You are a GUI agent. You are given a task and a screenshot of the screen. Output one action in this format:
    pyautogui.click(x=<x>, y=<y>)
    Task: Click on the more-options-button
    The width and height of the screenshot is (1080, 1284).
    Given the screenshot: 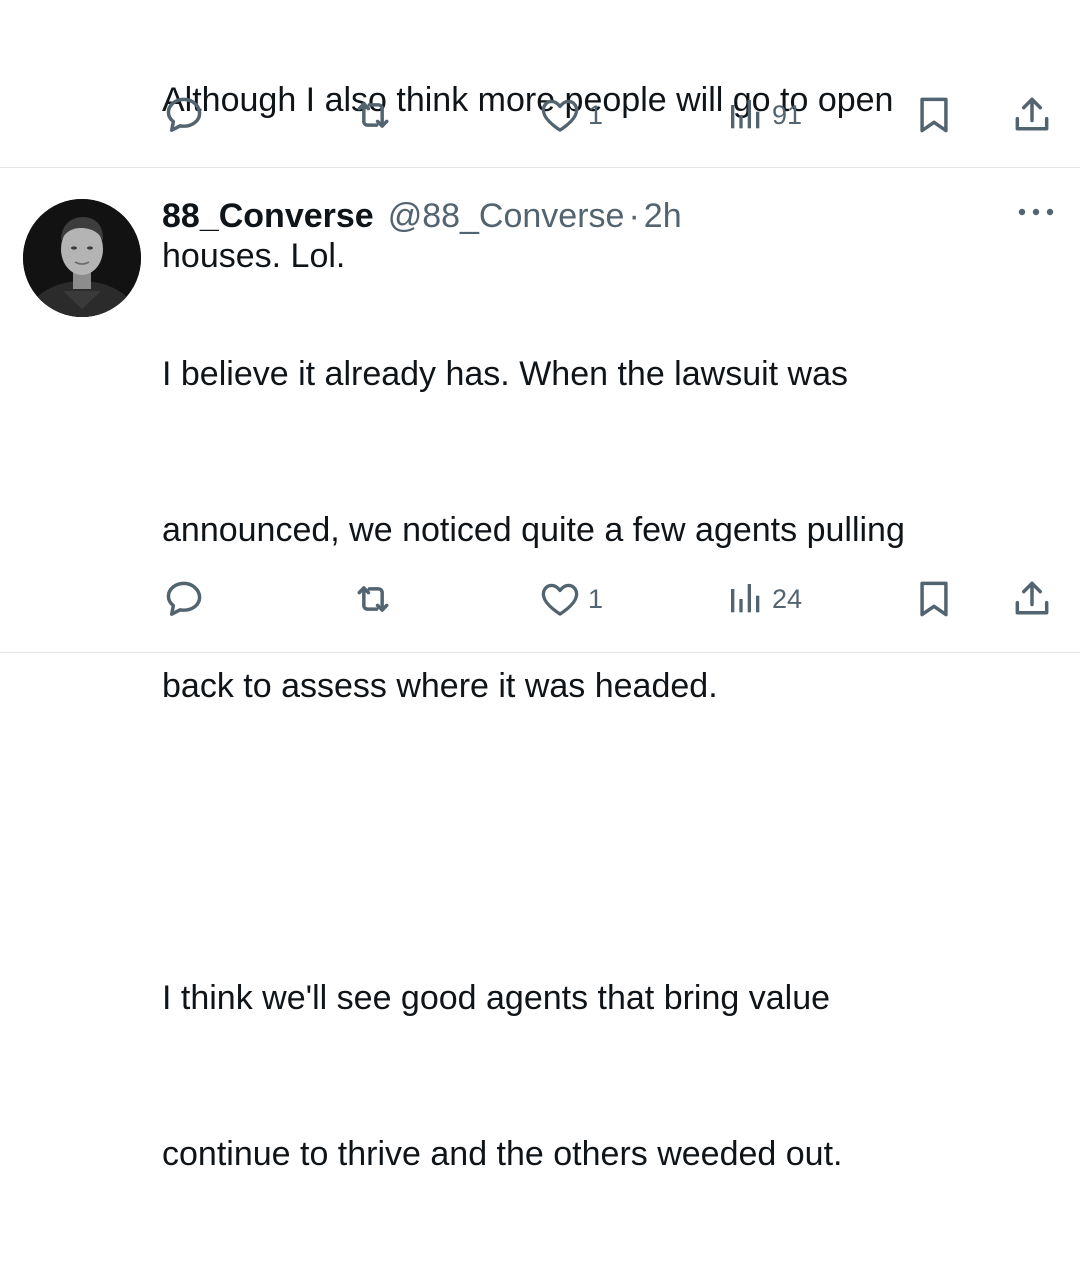 What is the action you would take?
    pyautogui.click(x=1036, y=212)
    